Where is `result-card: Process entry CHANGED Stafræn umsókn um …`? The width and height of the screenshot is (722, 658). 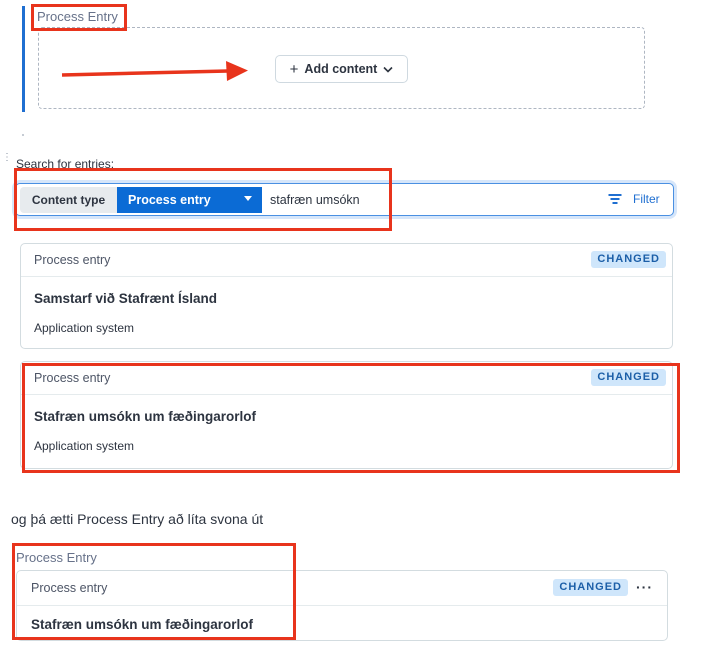
result-card: Process entry CHANGED Stafræn umsókn um … is located at coordinates (346, 415).